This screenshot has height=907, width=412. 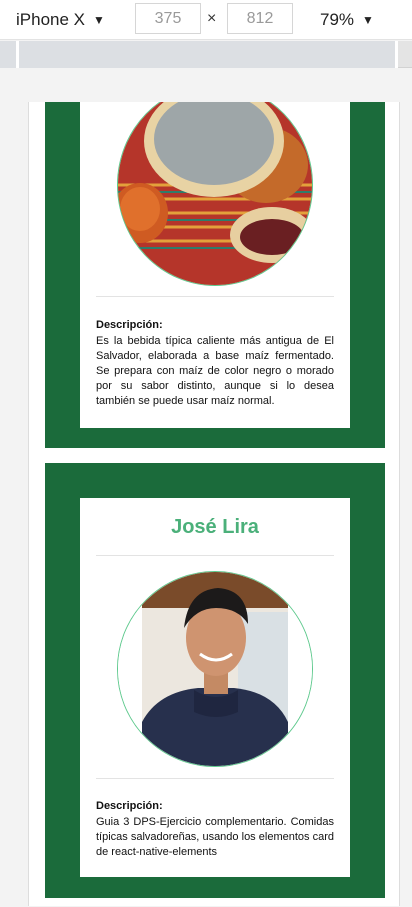 I want to click on device-select: iPhone X ▼, so click(x=60, y=20).